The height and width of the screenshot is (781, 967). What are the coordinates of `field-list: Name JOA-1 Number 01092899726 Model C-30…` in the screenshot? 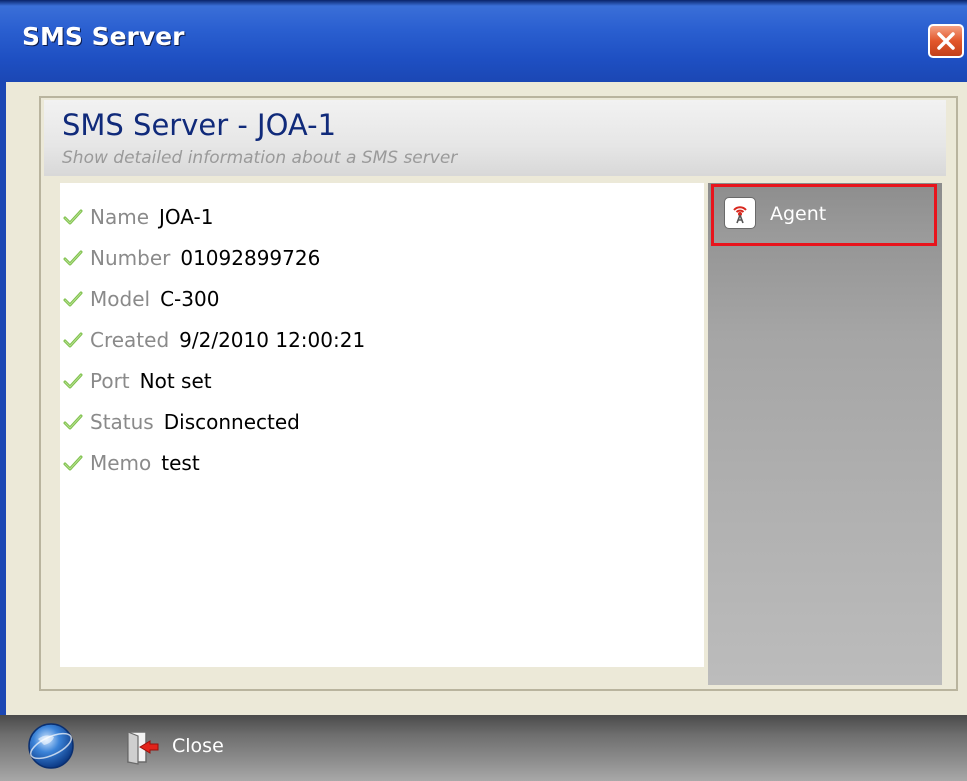 It's located at (212, 339).